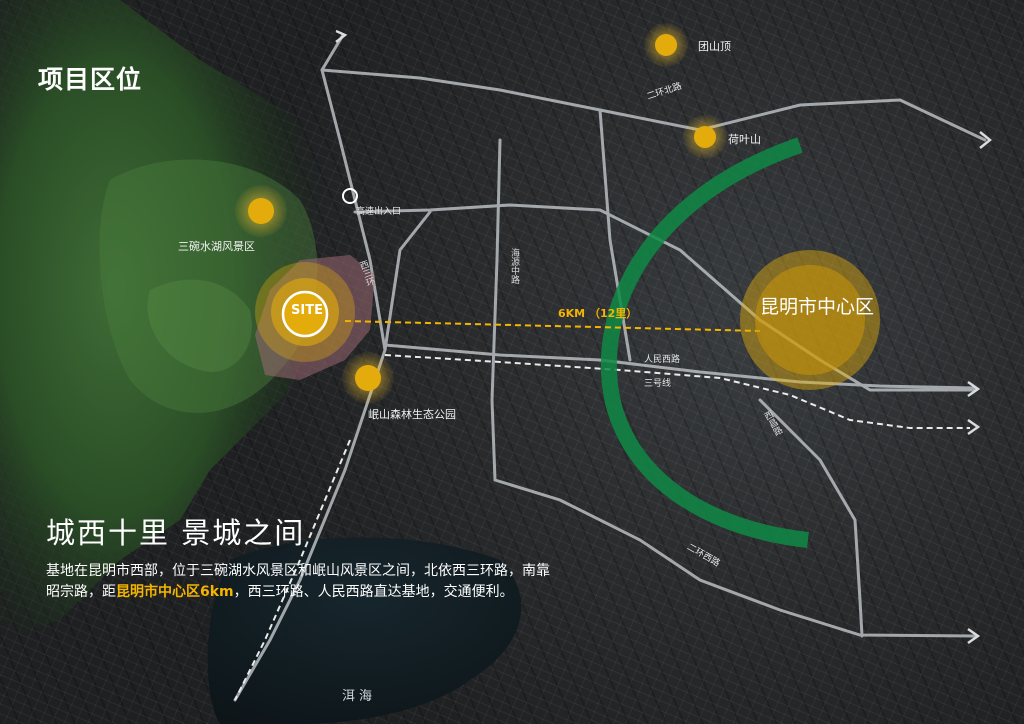  I want to click on road-label-renmin-west: 人民西路, so click(662, 360).